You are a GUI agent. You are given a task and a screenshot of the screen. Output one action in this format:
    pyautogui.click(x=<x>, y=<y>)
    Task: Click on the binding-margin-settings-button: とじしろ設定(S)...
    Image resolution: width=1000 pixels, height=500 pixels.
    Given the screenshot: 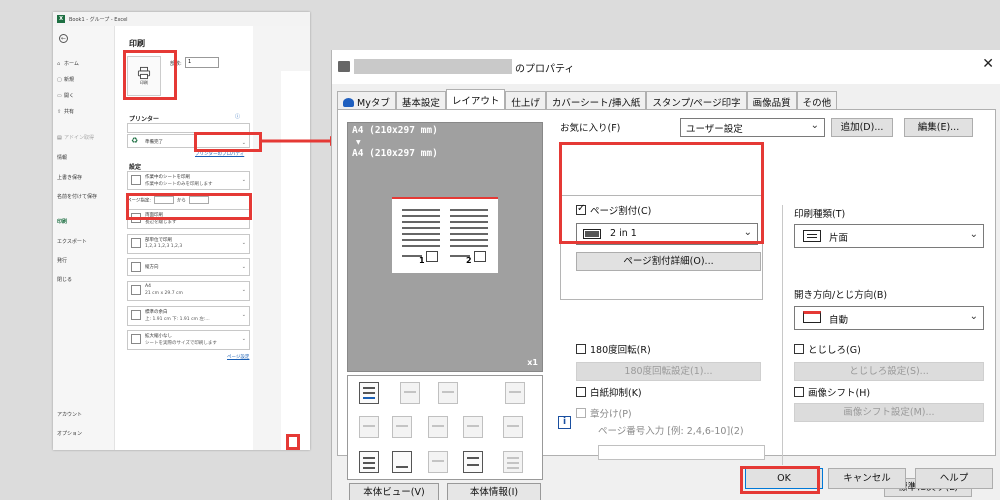 What is the action you would take?
    pyautogui.click(x=889, y=371)
    